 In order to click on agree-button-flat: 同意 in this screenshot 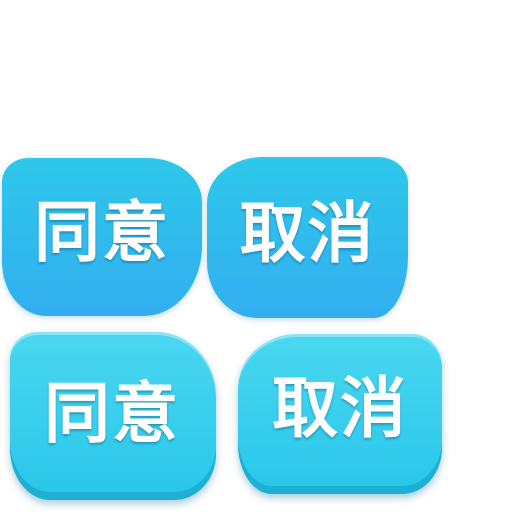, I will do `click(102, 237)`.